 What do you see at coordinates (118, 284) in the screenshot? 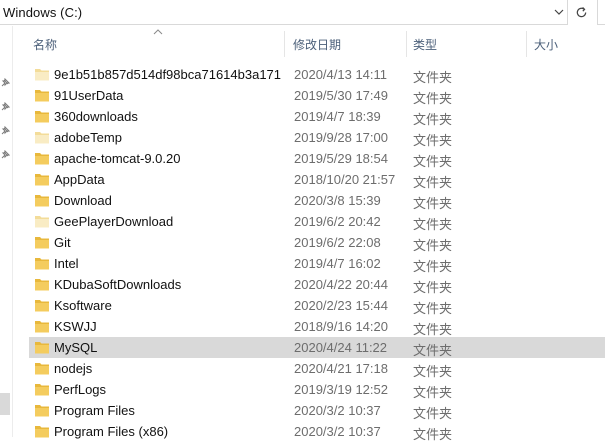
I see `file-name: KDubaSoftDownloads` at bounding box center [118, 284].